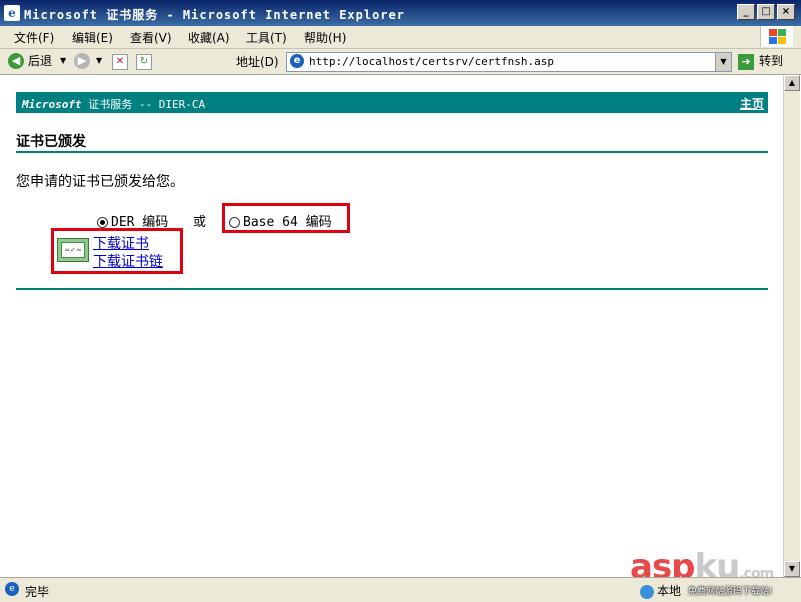 This screenshot has height=602, width=801. I want to click on or-text: 或, so click(200, 222).